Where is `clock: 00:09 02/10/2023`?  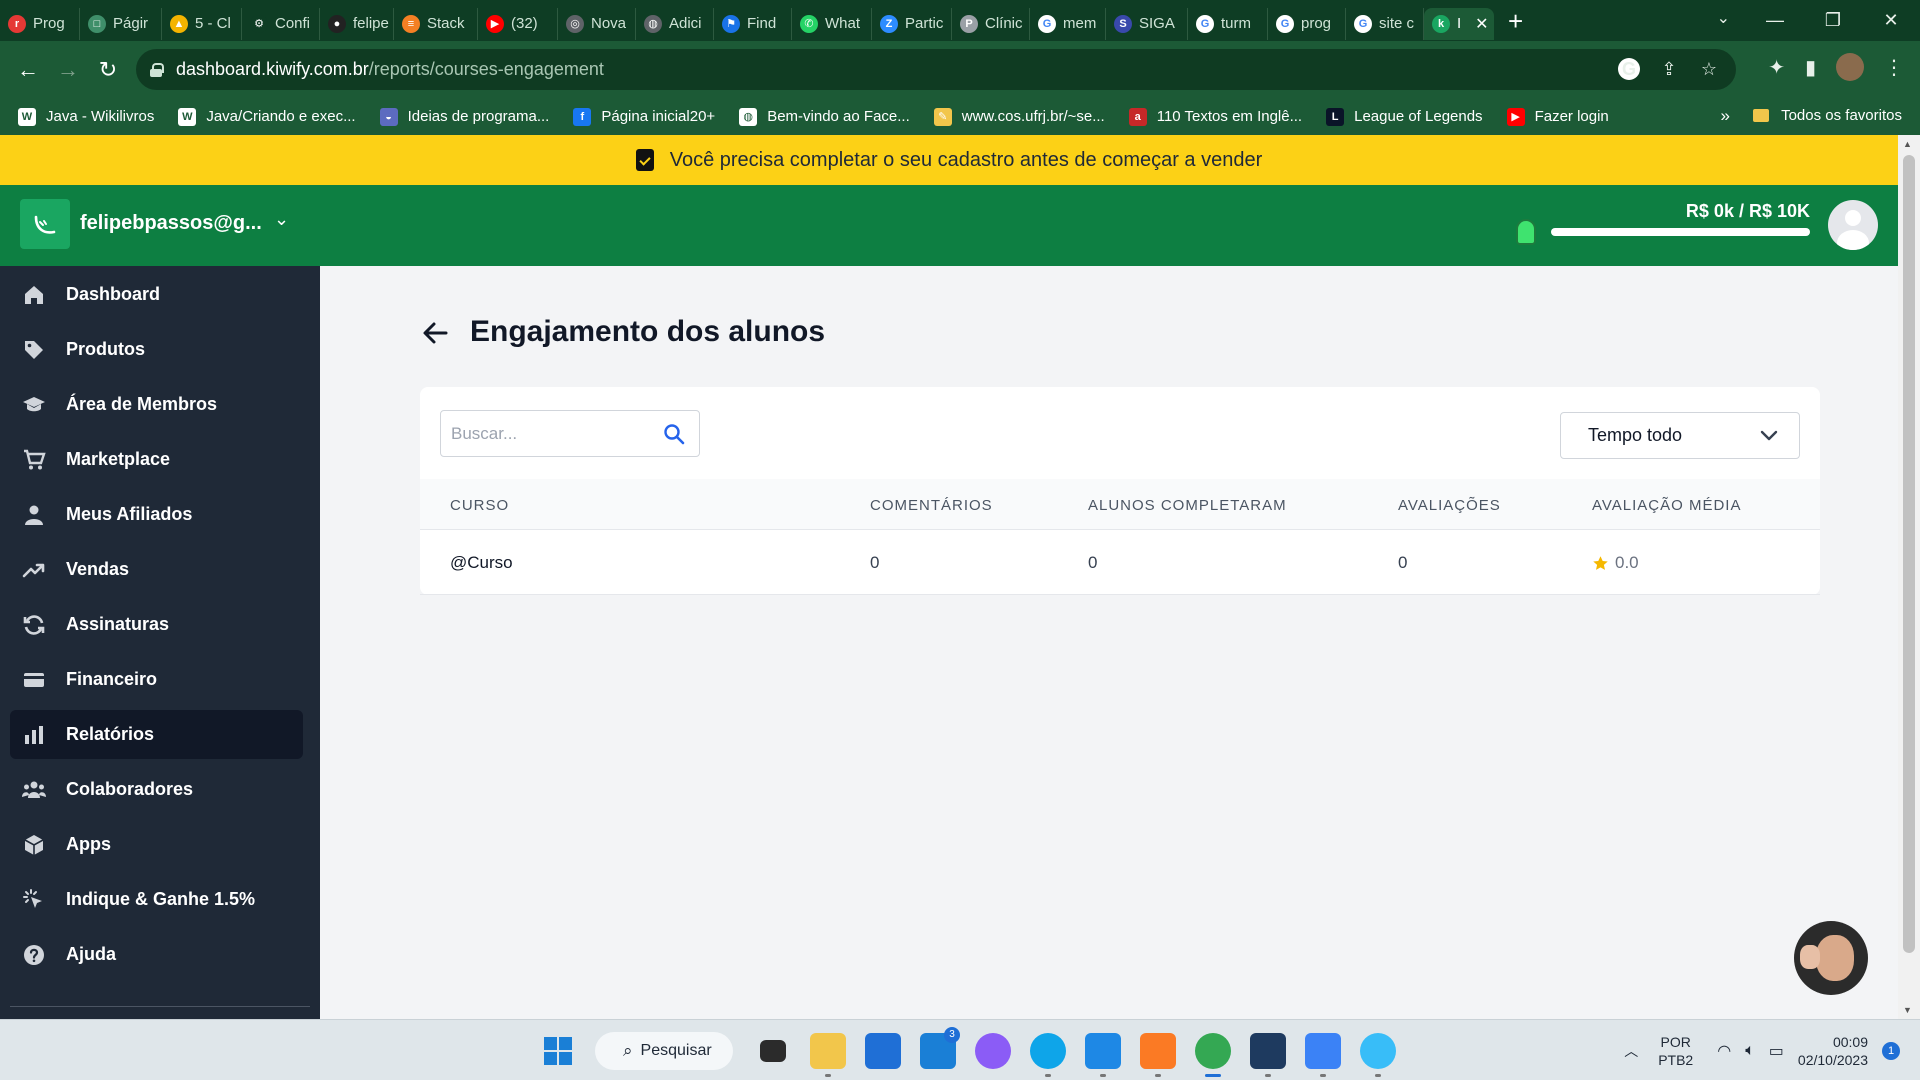
clock: 00:09 02/10/2023 is located at coordinates (1833, 1051).